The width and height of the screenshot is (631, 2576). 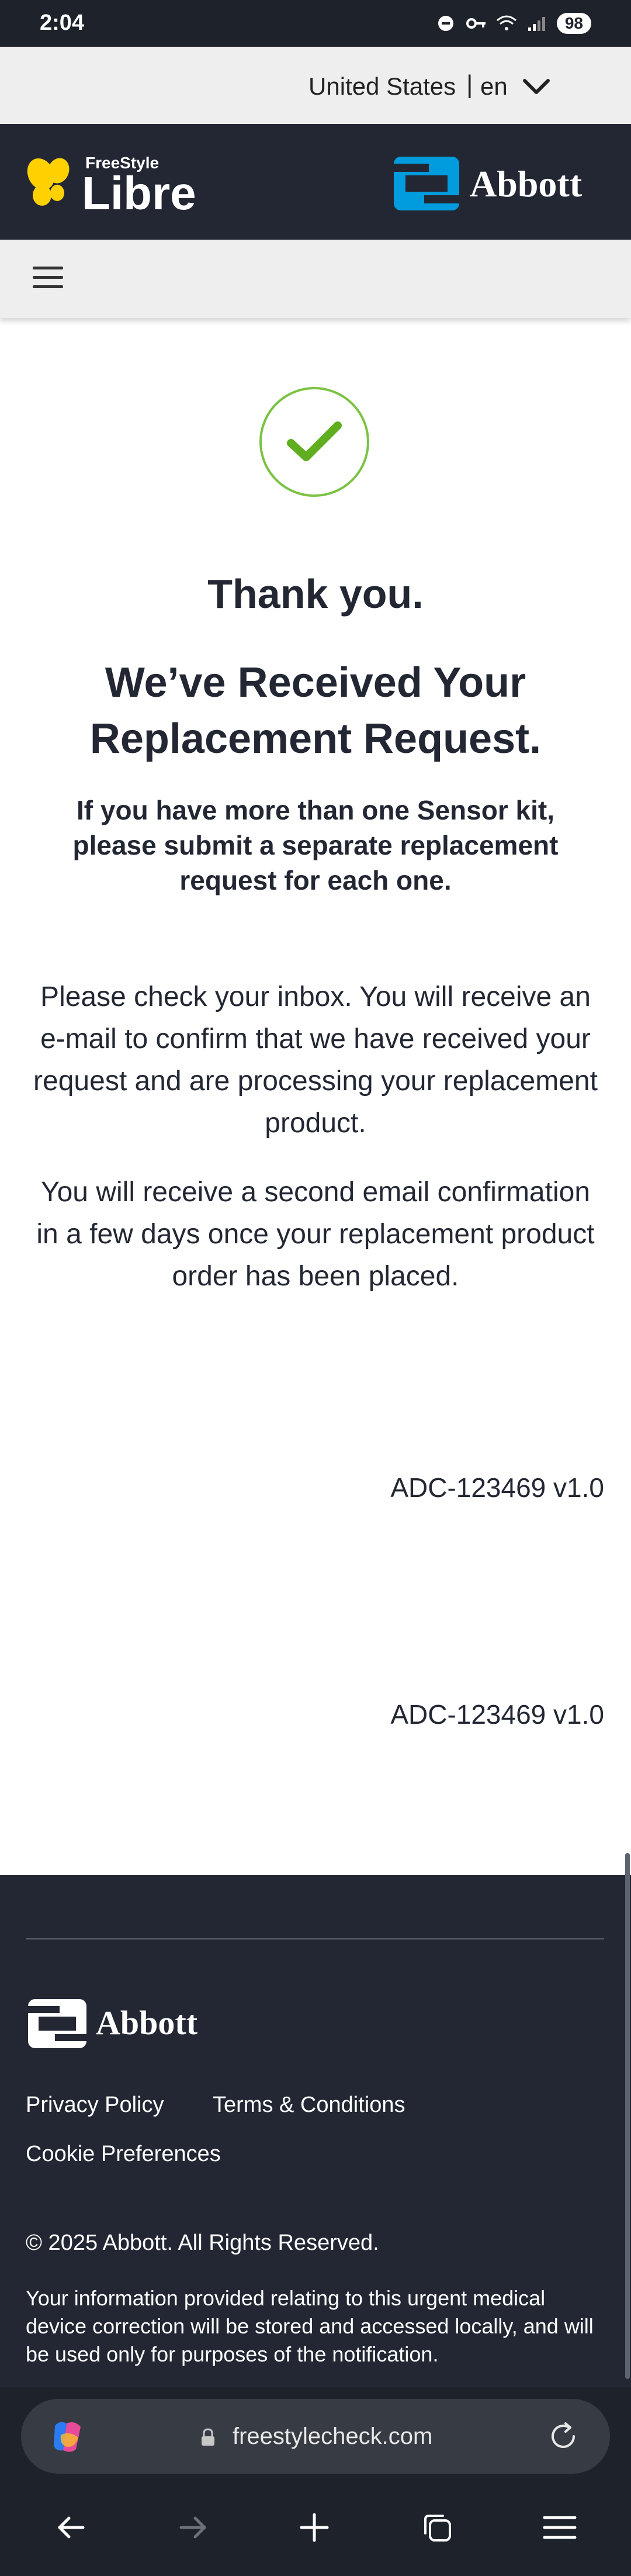 I want to click on locale-bar: United States | en, so click(x=315, y=85).